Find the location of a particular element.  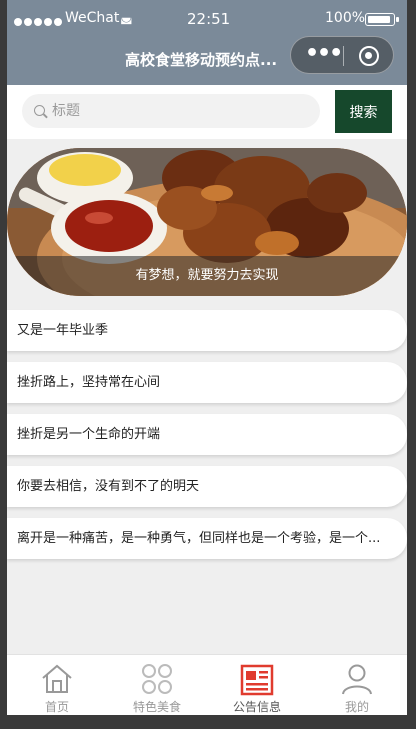

tab-announcements: 公告信息 is located at coordinates (257, 685).